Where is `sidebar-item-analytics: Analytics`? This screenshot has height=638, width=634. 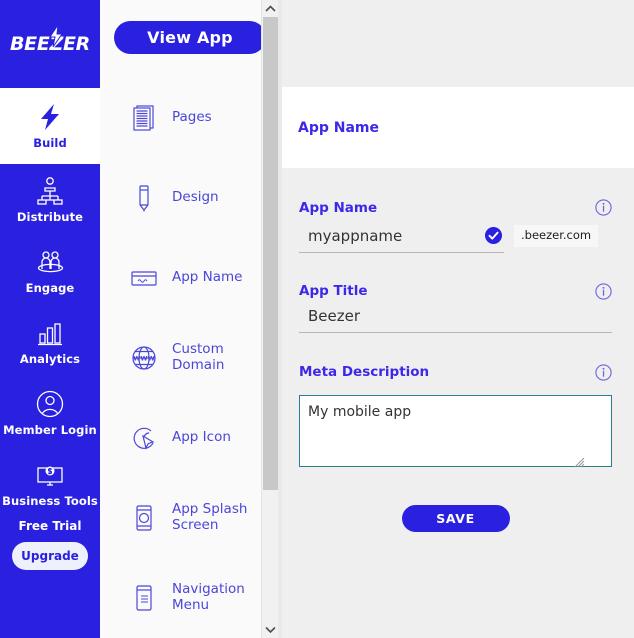
sidebar-item-analytics: Analytics is located at coordinates (50, 341).